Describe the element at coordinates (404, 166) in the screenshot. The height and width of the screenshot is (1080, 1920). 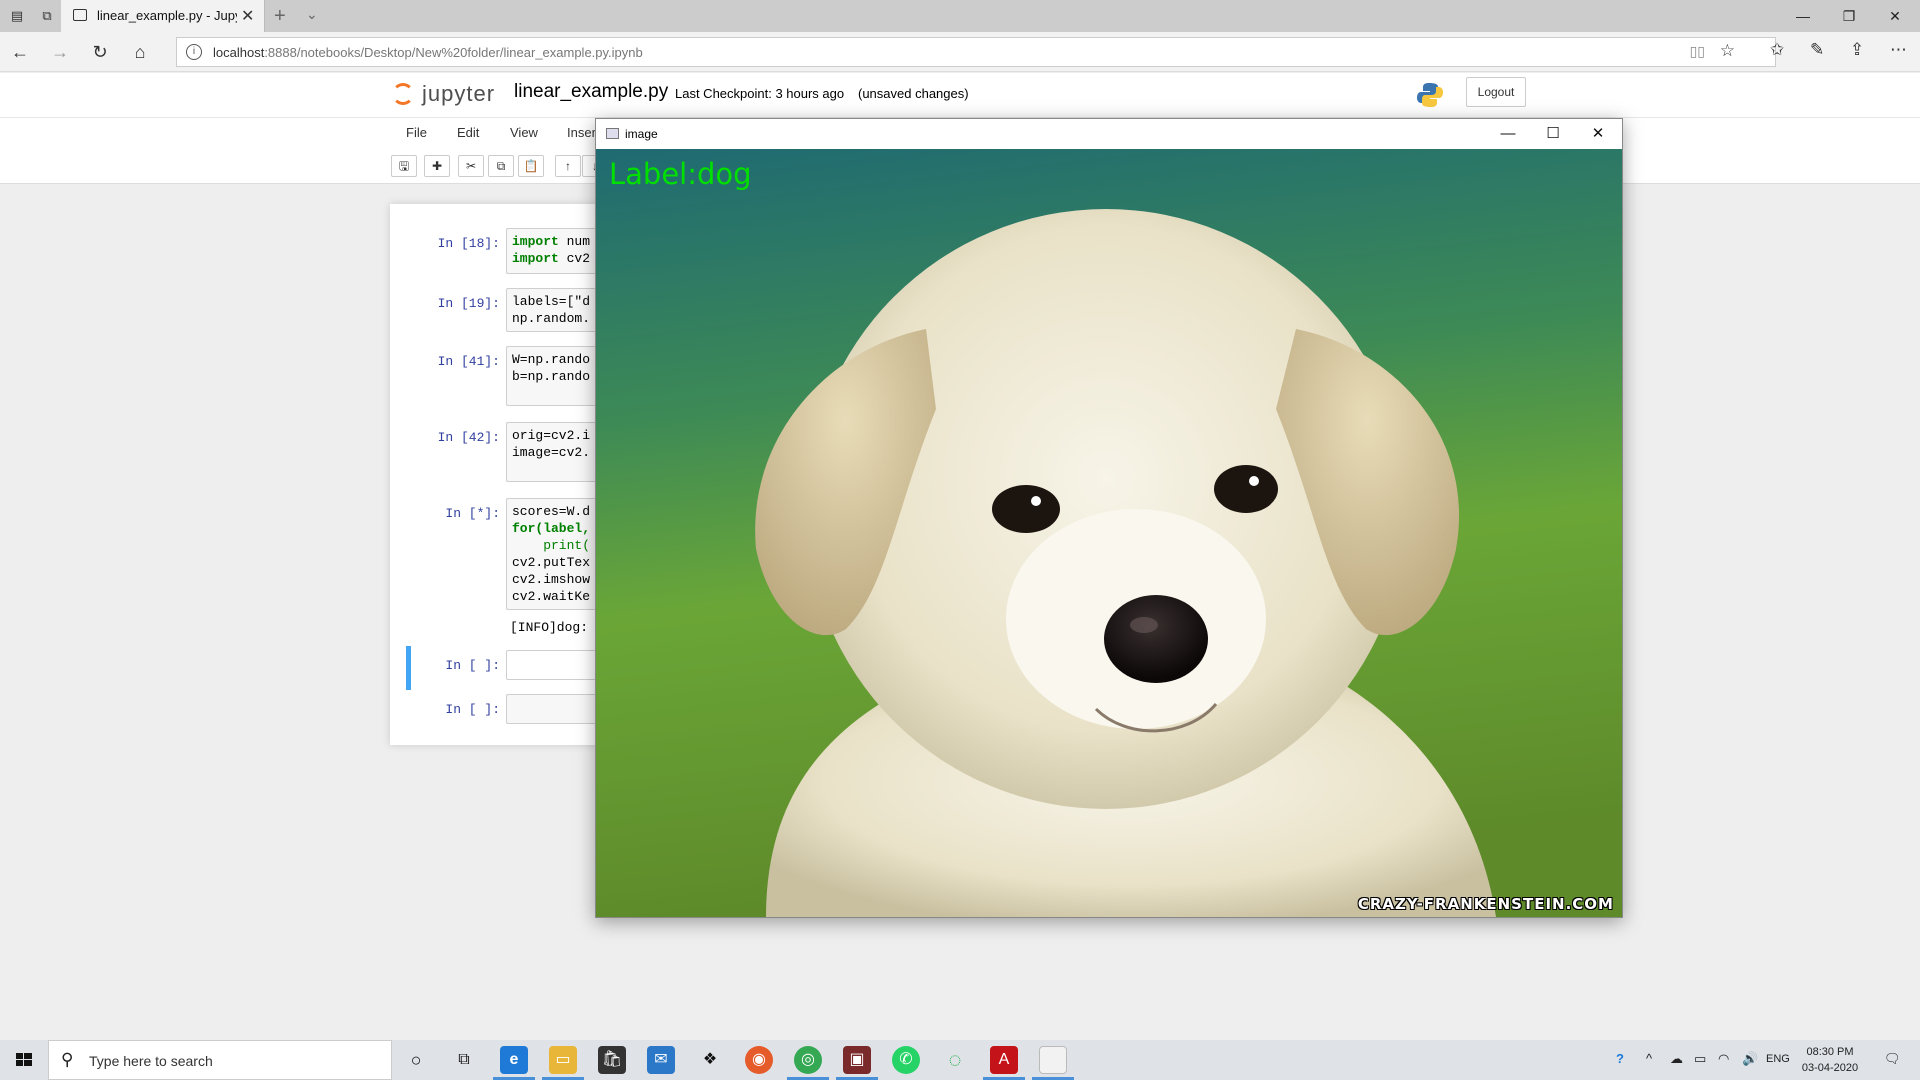
I see `save-icon: 🖫` at that location.